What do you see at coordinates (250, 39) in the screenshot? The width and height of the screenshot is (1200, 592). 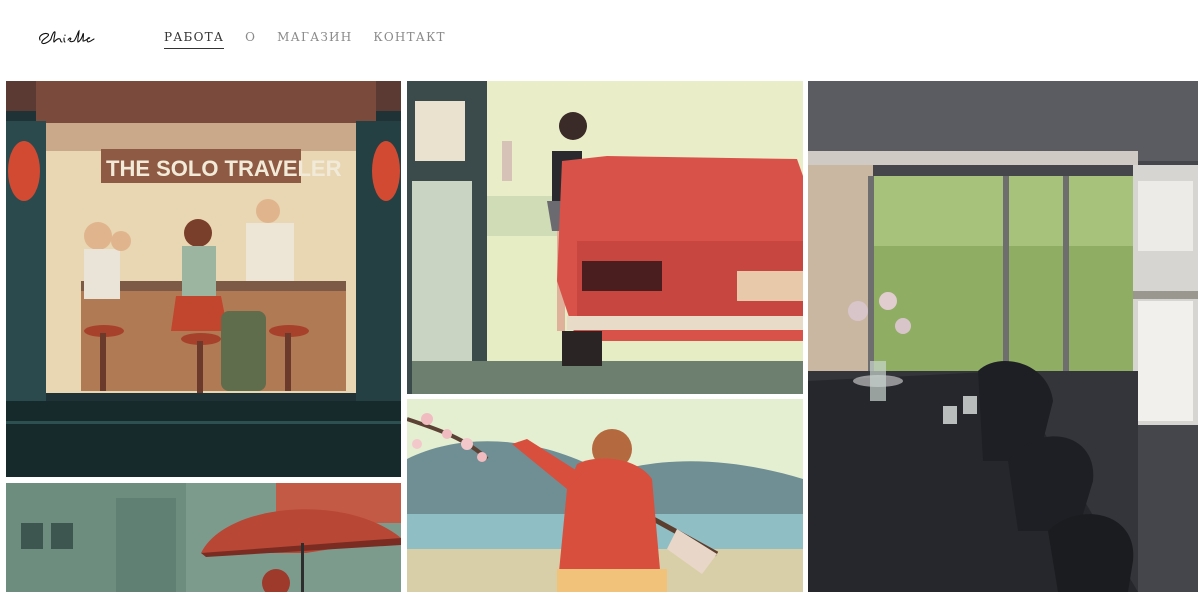 I see `nav-item-about: О` at bounding box center [250, 39].